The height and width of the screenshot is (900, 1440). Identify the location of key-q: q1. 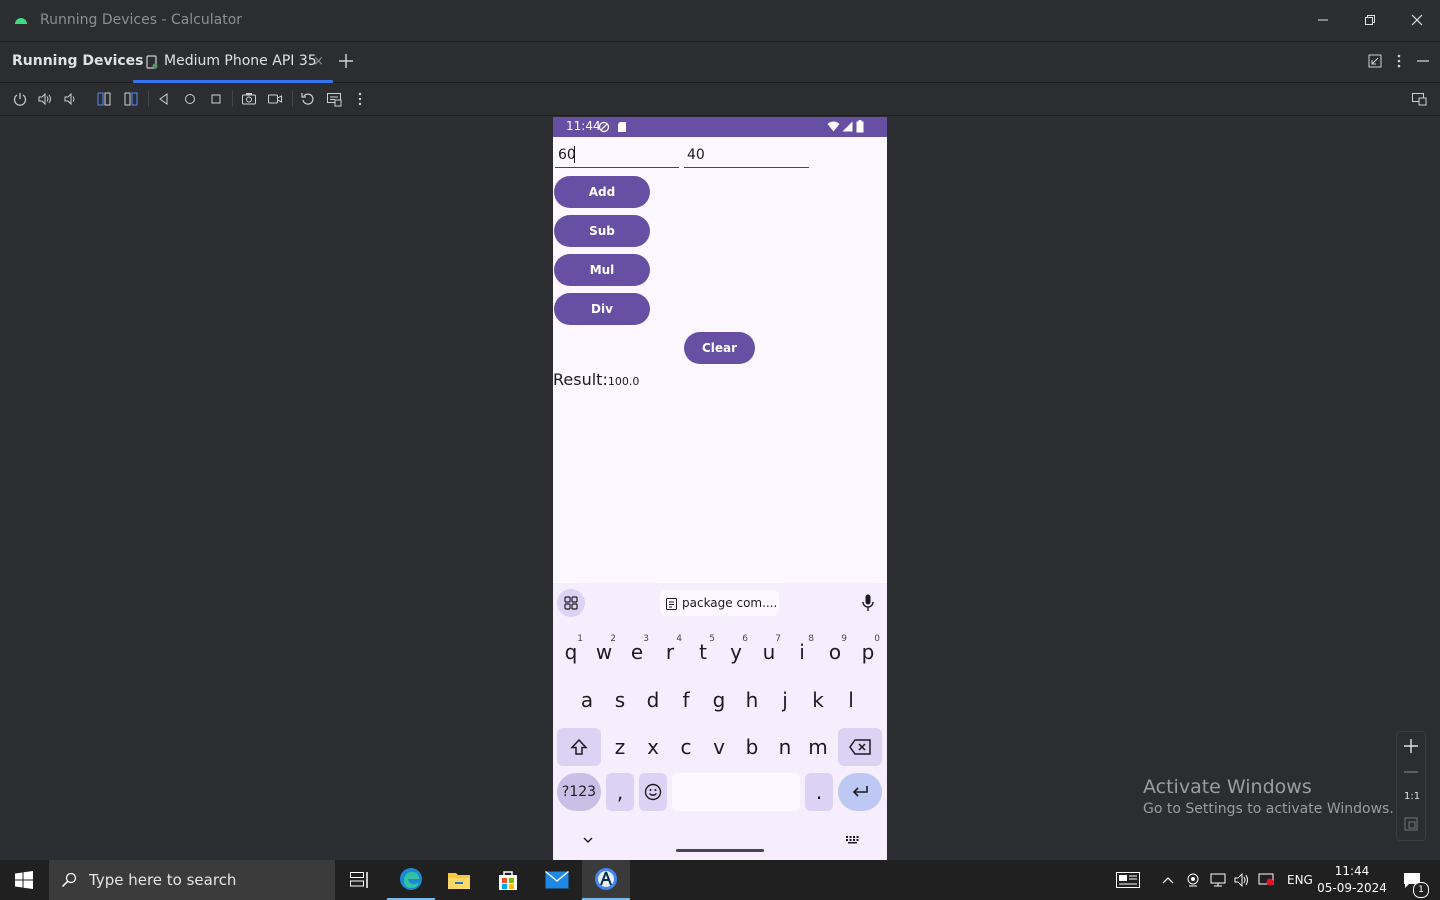
(571, 652).